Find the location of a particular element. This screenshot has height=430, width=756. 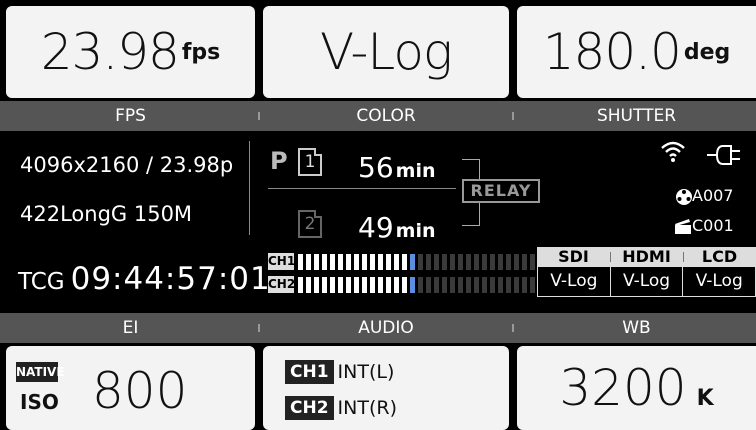

relay-indicator: RELAY is located at coordinates (501, 191).